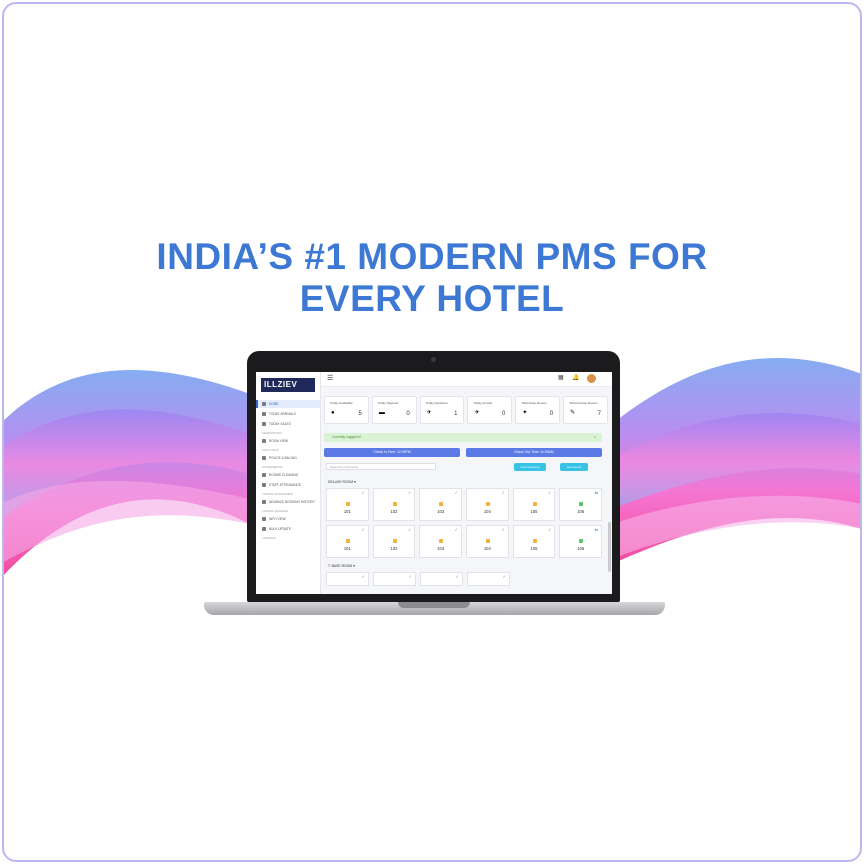 The image size is (864, 864). What do you see at coordinates (534, 452) in the screenshot?
I see `check-out-time-button: Check Out Time: 11:00AM` at bounding box center [534, 452].